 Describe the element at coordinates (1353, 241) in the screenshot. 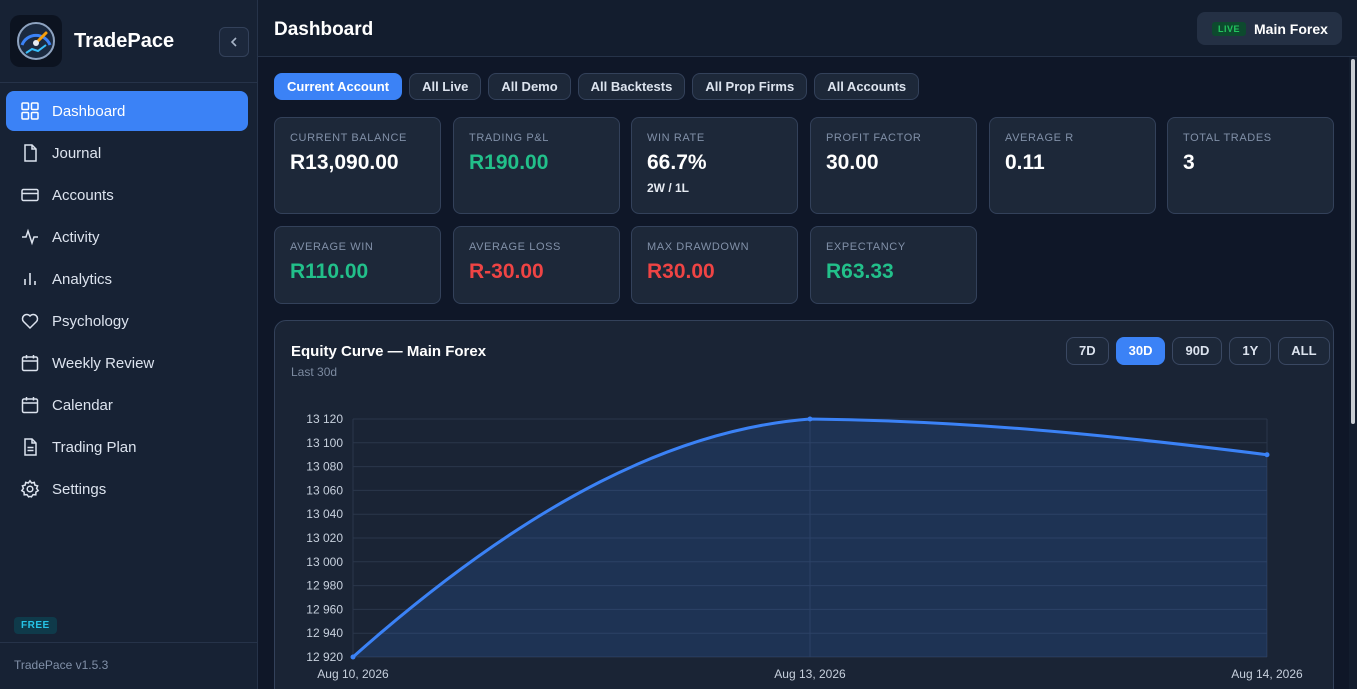

I see `scrollbar-thumb` at that location.